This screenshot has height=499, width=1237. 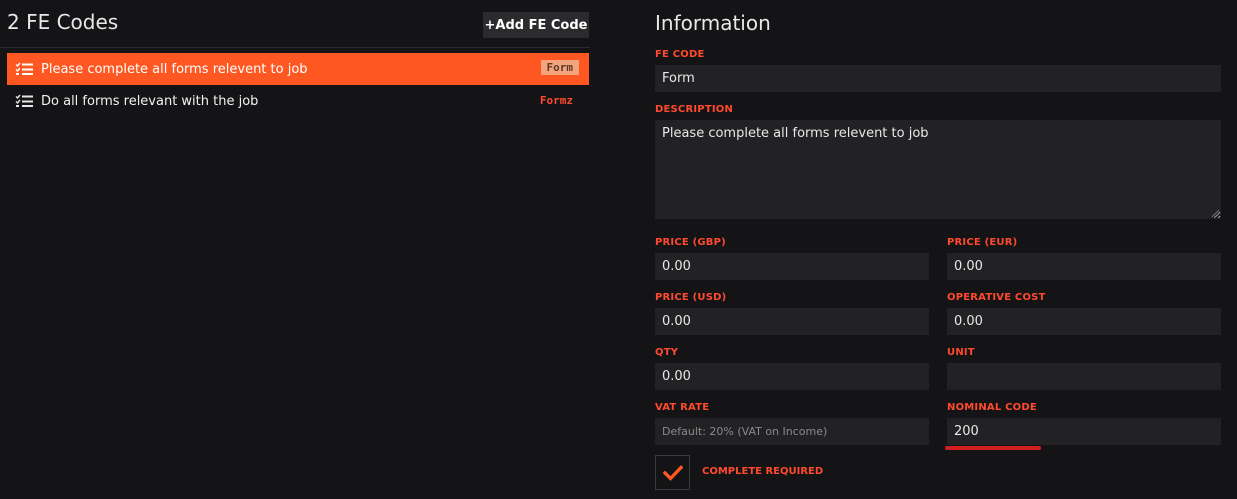 I want to click on checkmark-icon, so click(x=672, y=472).